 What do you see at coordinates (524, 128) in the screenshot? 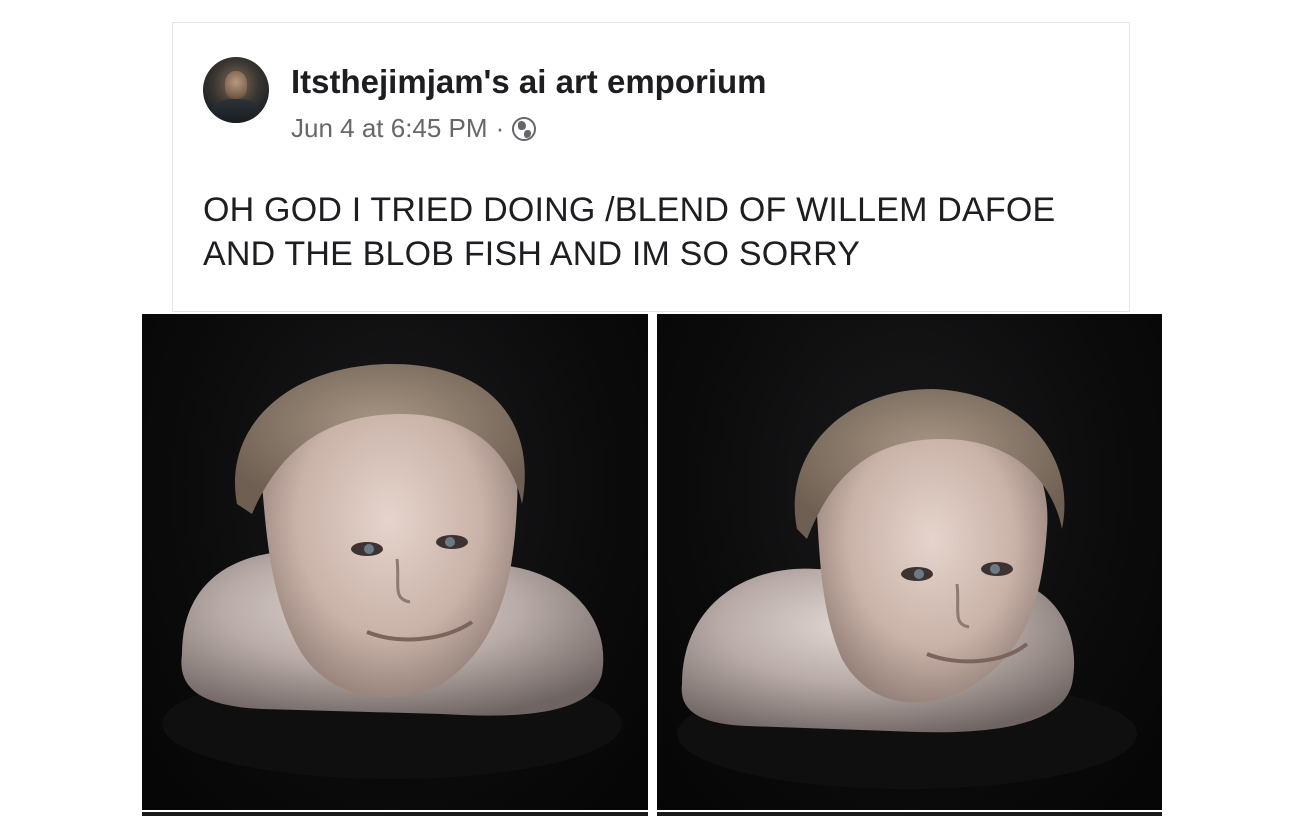
I see `globe-icon` at bounding box center [524, 128].